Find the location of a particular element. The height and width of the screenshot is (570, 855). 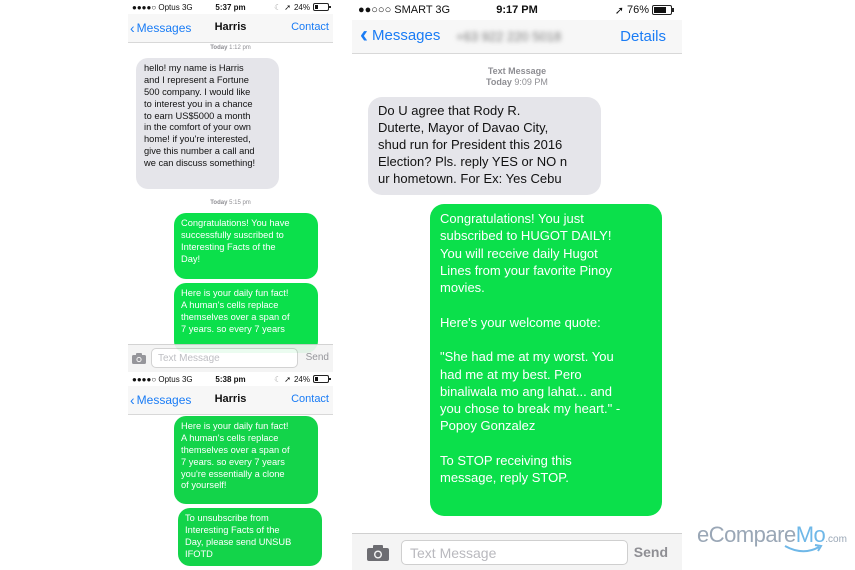

status-right: ➚ 76% is located at coordinates (644, 10).